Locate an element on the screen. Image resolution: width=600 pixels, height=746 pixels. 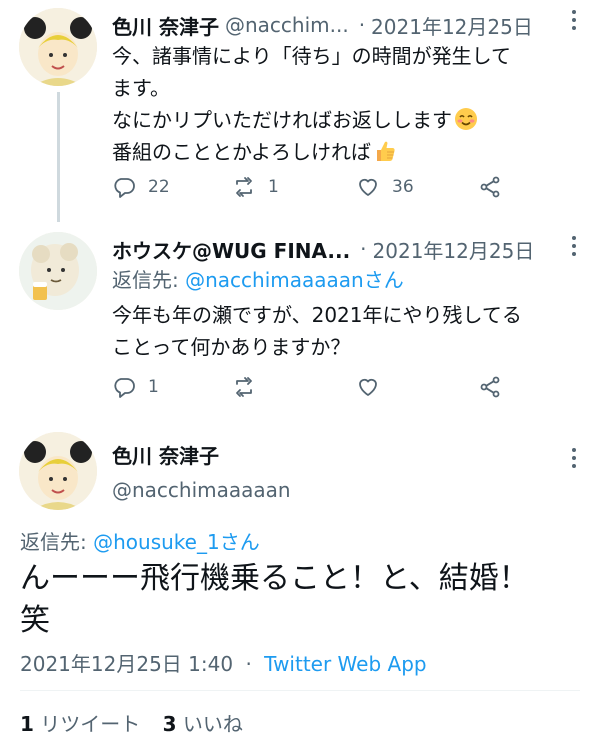
tweet-header: 色川 奈津子 @nacchim... · 2021年12月25日 is located at coordinates (322, 25).